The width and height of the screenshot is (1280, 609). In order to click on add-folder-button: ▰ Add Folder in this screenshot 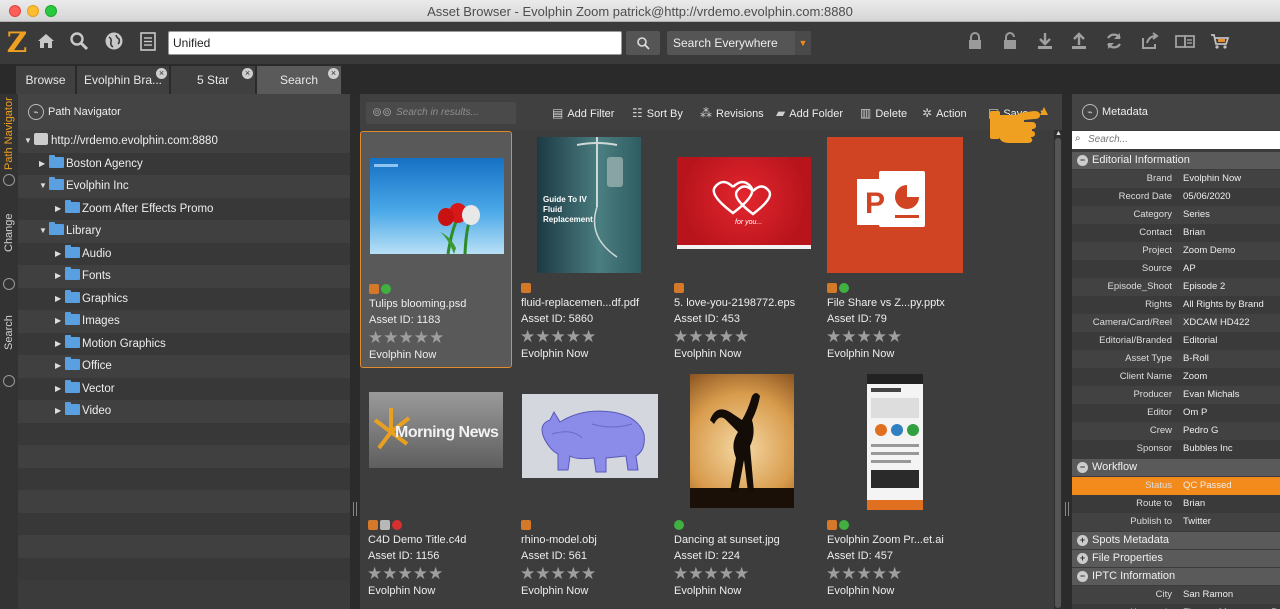, I will do `click(809, 113)`.